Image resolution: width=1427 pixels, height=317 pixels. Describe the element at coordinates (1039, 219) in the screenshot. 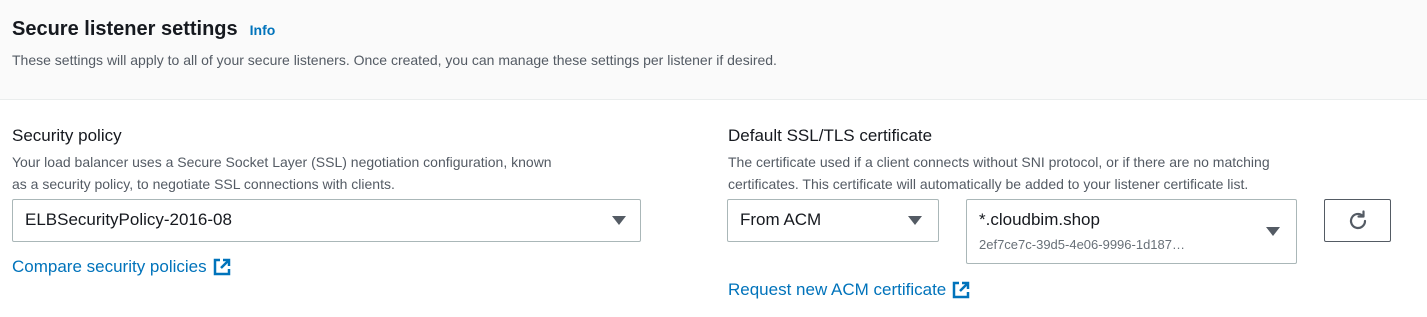

I see `certificate-name: *.cloudbim.shop` at that location.